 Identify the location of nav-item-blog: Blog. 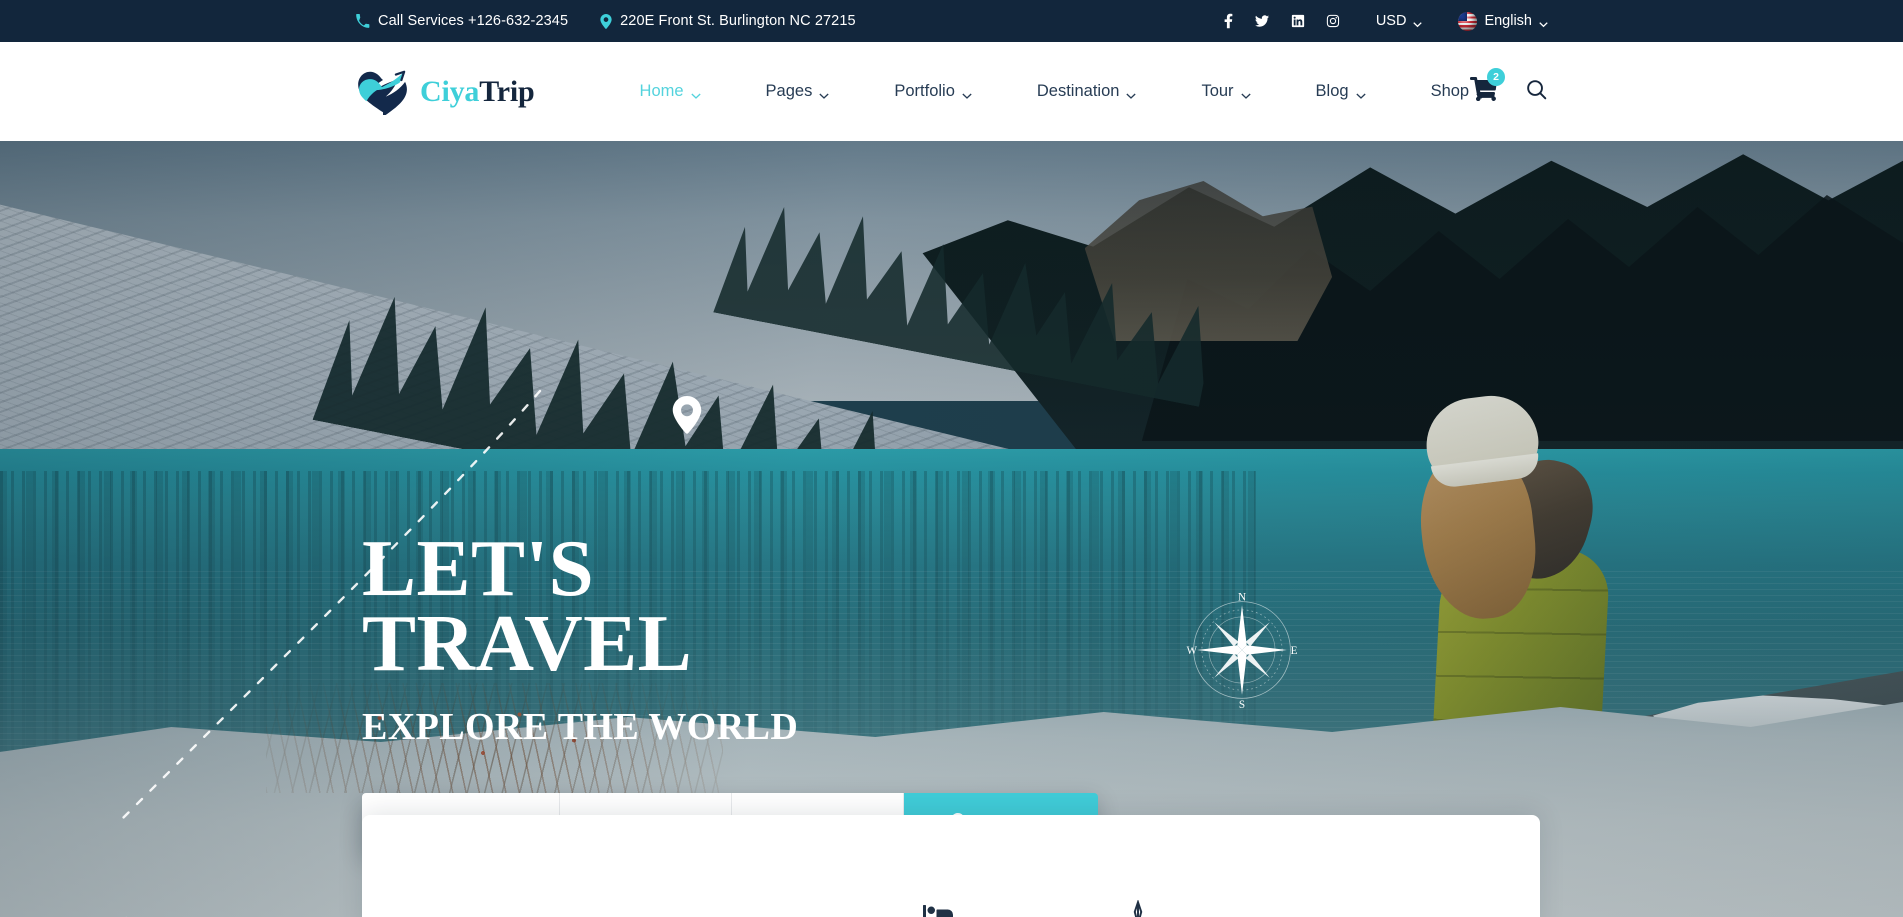
(1340, 91).